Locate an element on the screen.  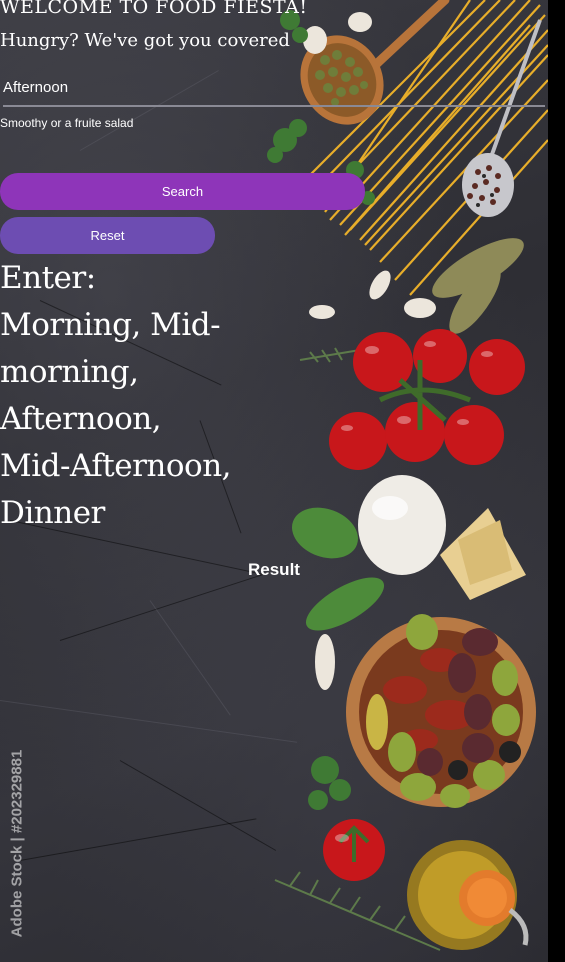
olive-oil-bottle-icon is located at coordinates (468, 895).